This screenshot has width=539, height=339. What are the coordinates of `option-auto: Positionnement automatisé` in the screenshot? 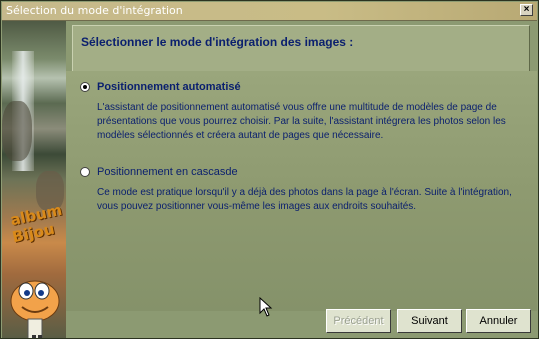 It's located at (160, 87).